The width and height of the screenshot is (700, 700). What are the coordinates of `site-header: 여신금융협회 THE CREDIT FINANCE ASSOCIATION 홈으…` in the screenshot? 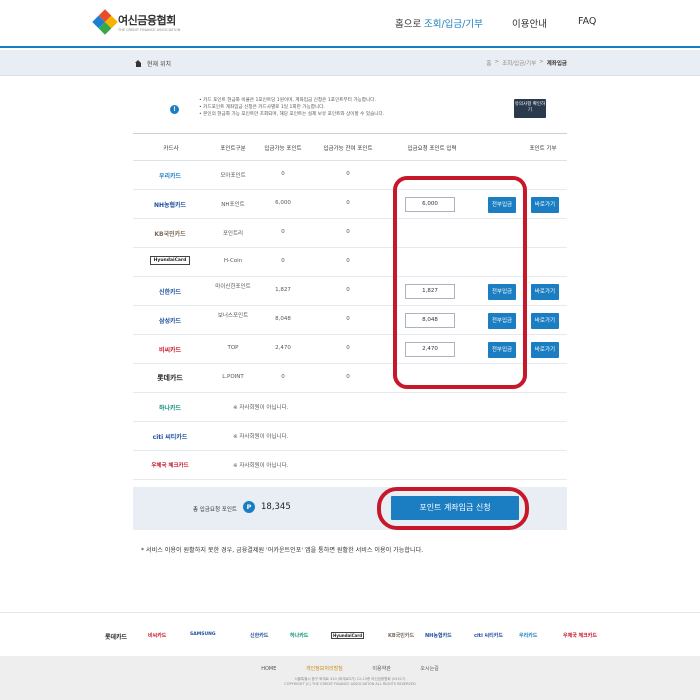 It's located at (350, 24).